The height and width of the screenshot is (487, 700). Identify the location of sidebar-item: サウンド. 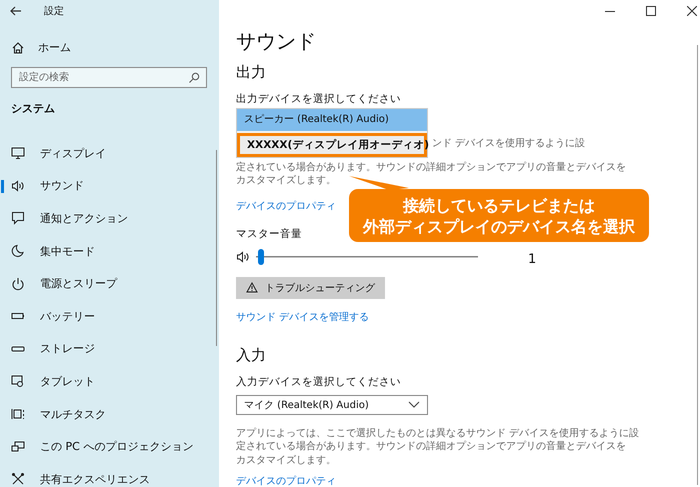
(109, 186).